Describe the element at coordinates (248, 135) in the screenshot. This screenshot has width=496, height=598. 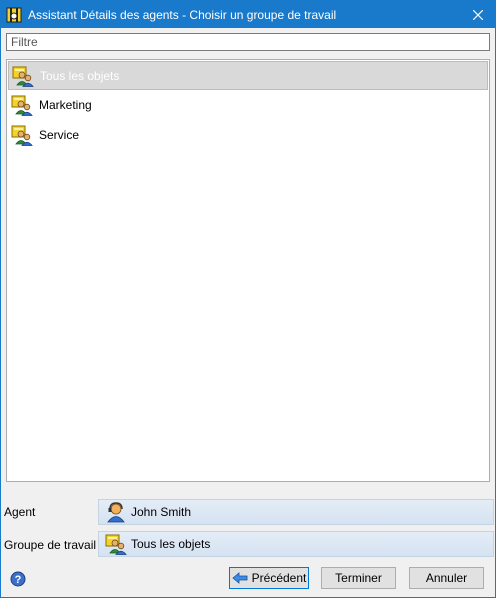
I see `list-item-service: Service` at that location.